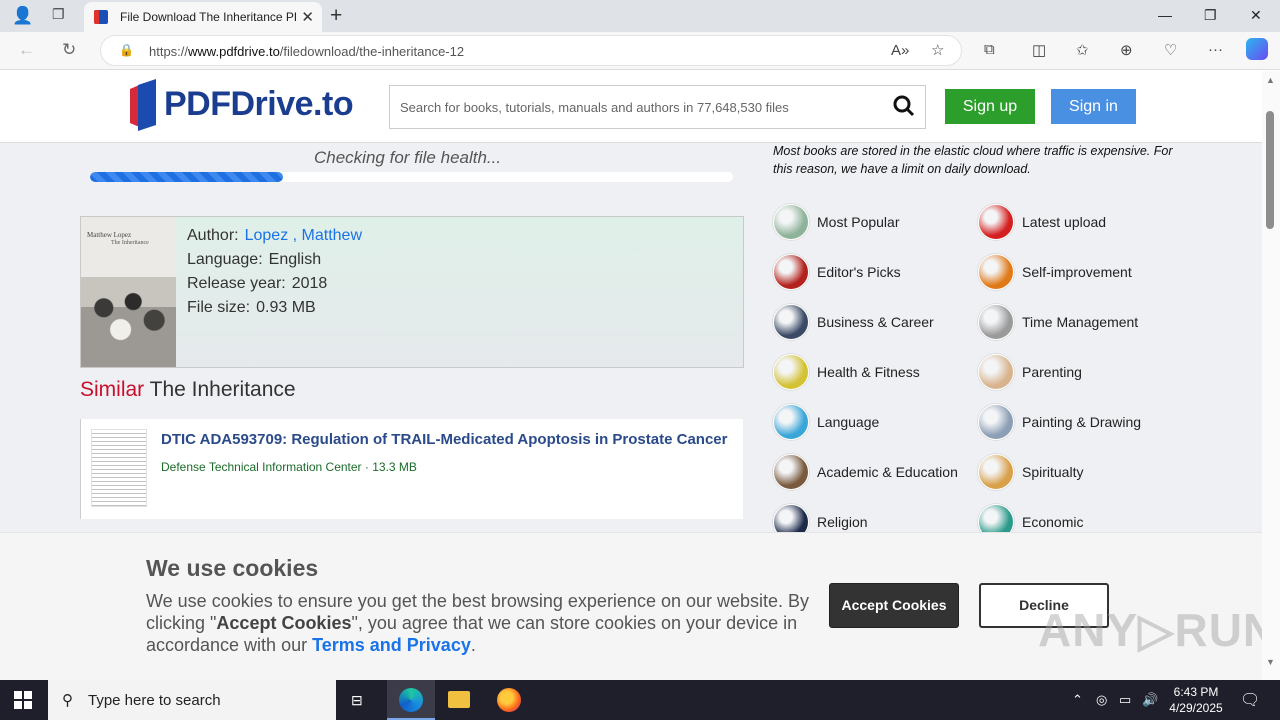 The image size is (1280, 720). What do you see at coordinates (1125, 700) in the screenshot?
I see `network-icon: ▭` at bounding box center [1125, 700].